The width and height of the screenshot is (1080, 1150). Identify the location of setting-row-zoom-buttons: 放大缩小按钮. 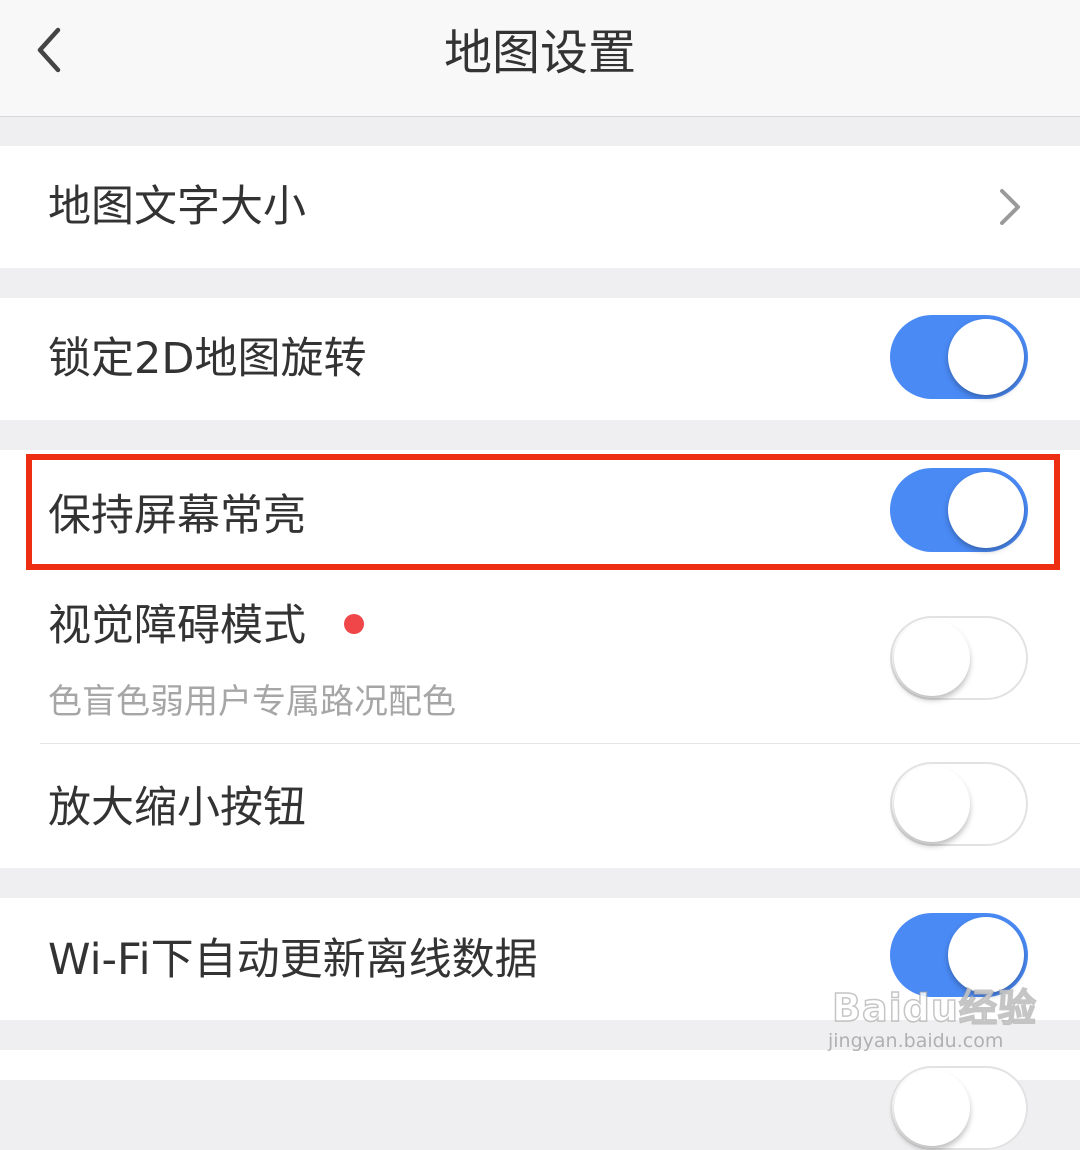
(540, 806).